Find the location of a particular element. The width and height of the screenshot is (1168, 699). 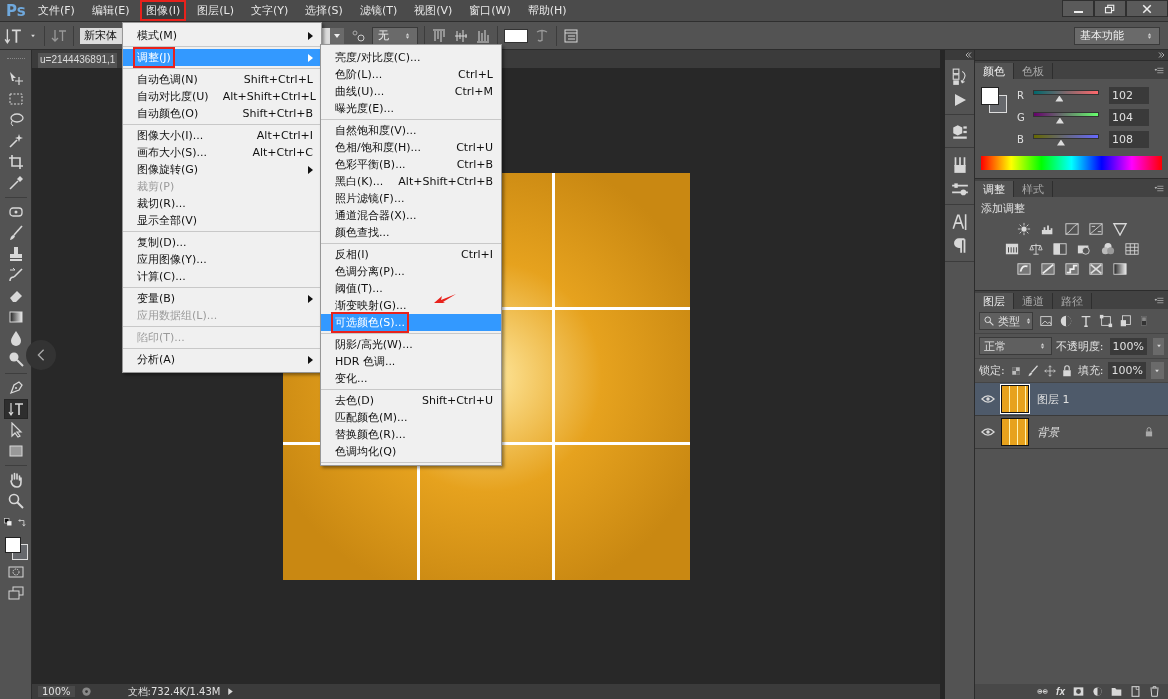

menu-bar-item: 选择(S) is located at coordinates (324, 10).